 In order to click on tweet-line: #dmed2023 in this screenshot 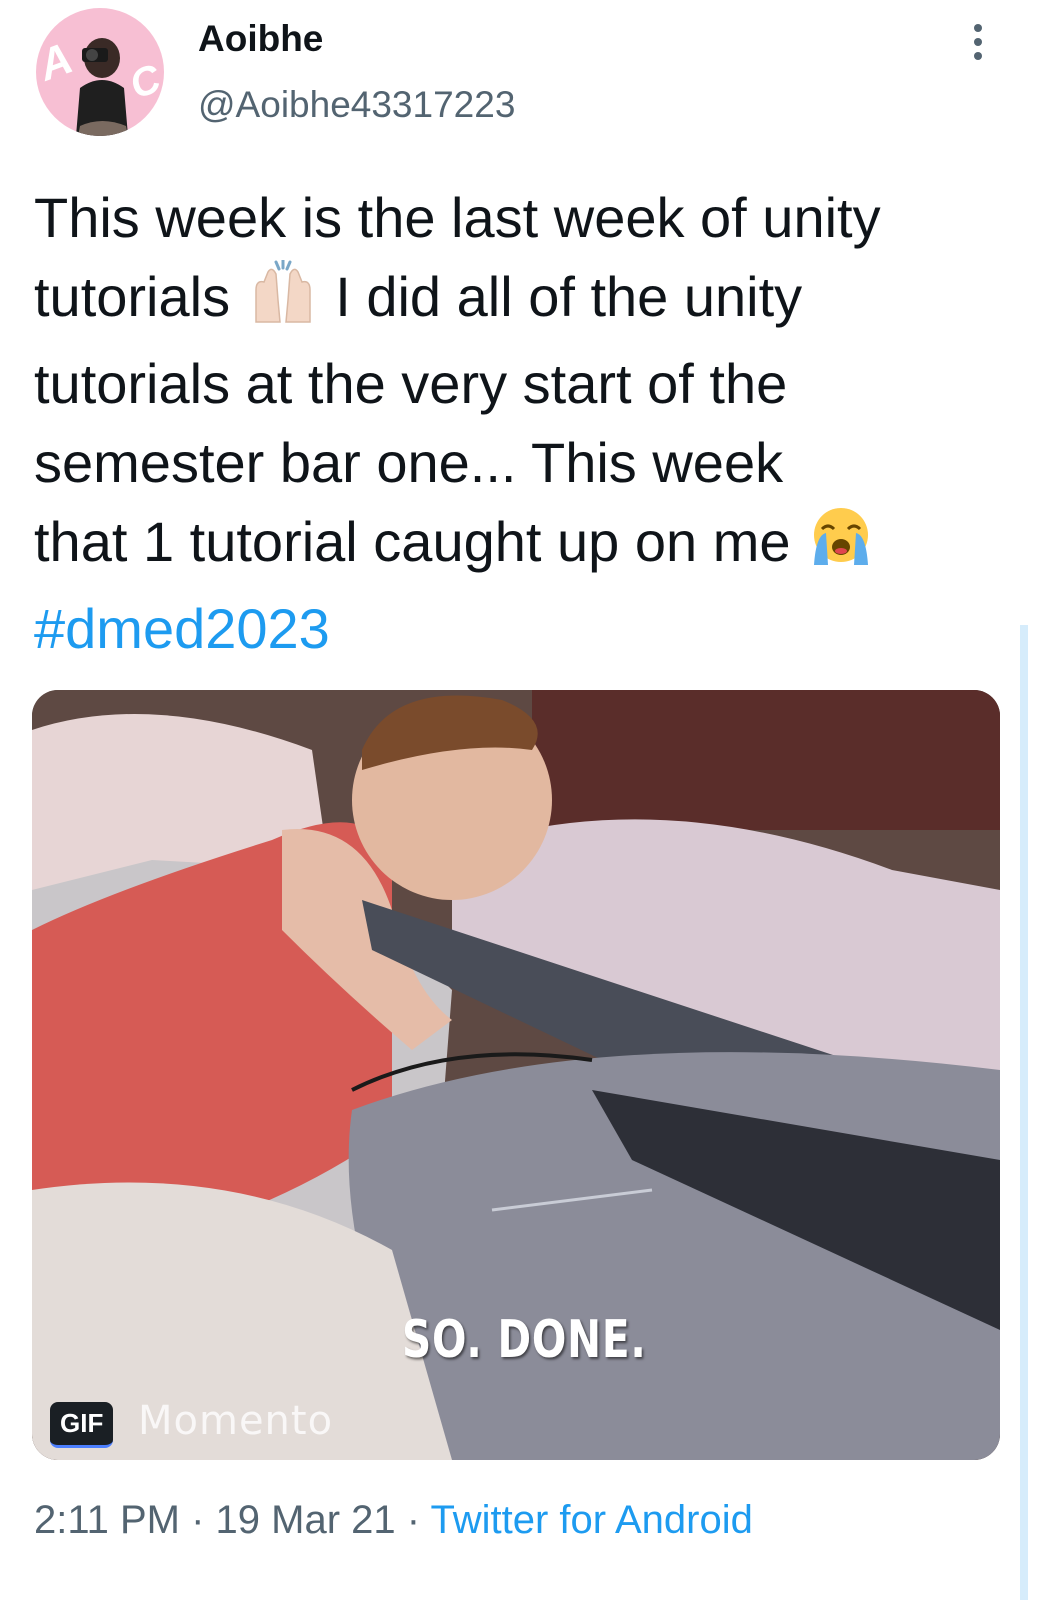, I will do `click(524, 628)`.